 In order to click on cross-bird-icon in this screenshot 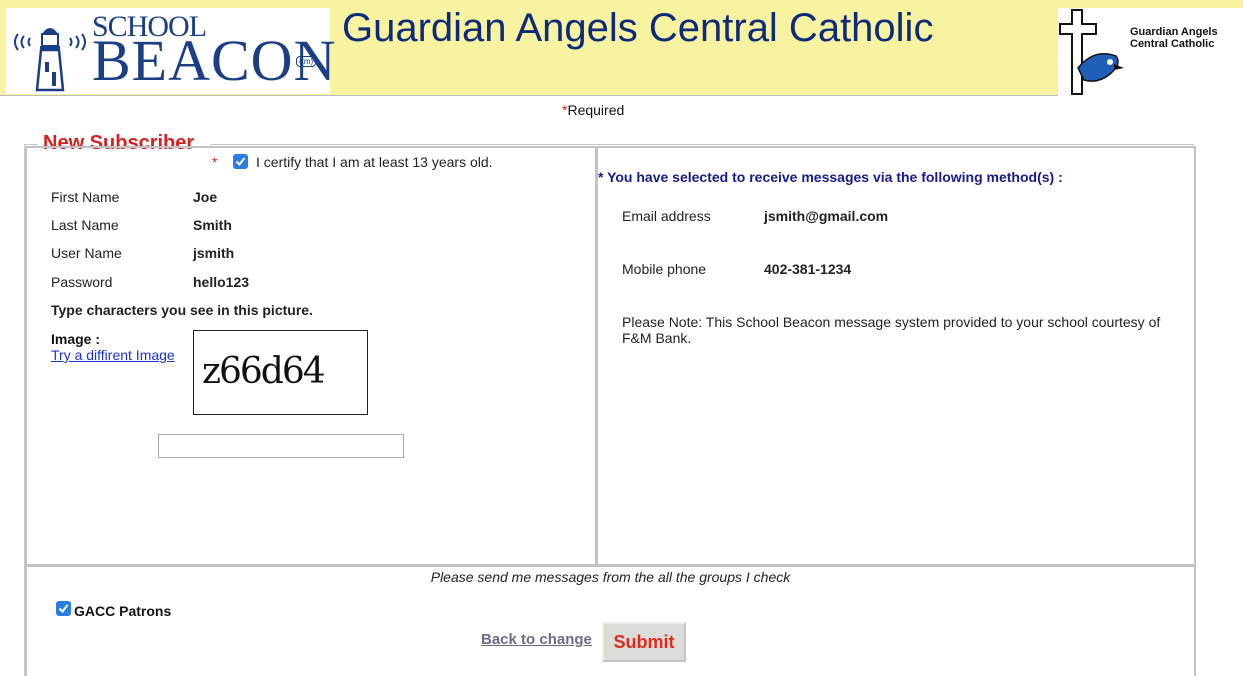, I will do `click(1091, 52)`.